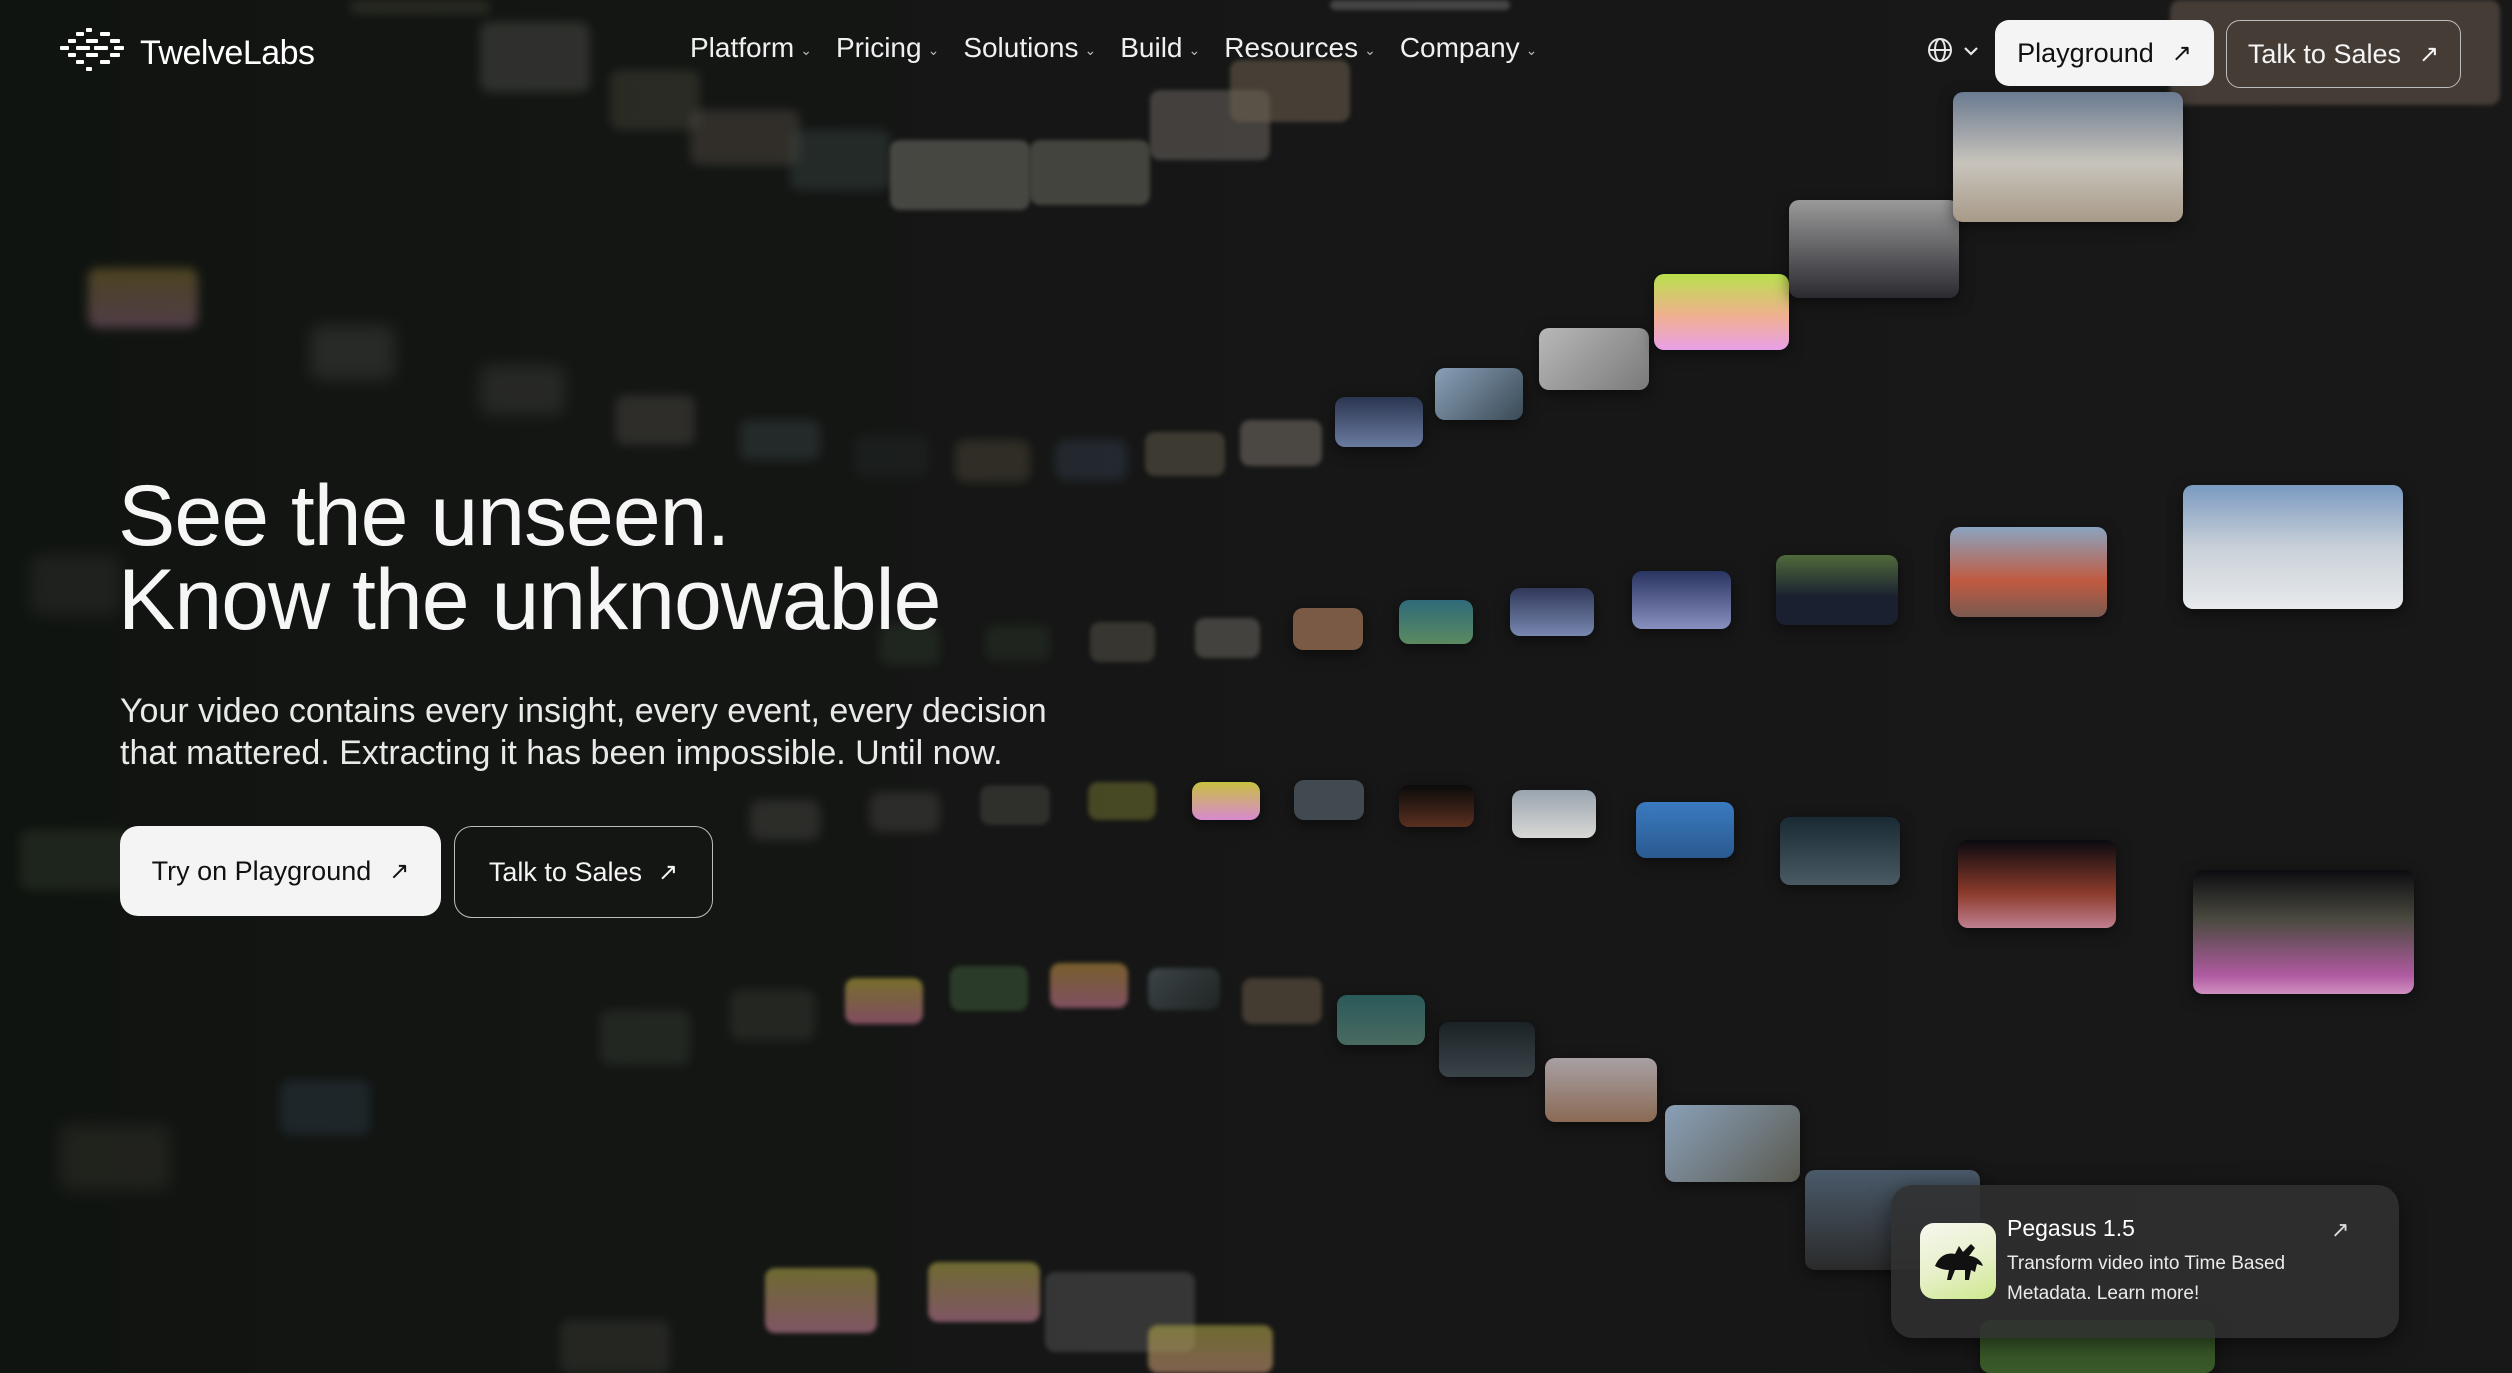 Image resolution: width=2512 pixels, height=1373 pixels. I want to click on hero-headline: See the unseen. Know the unknowable, so click(529, 558).